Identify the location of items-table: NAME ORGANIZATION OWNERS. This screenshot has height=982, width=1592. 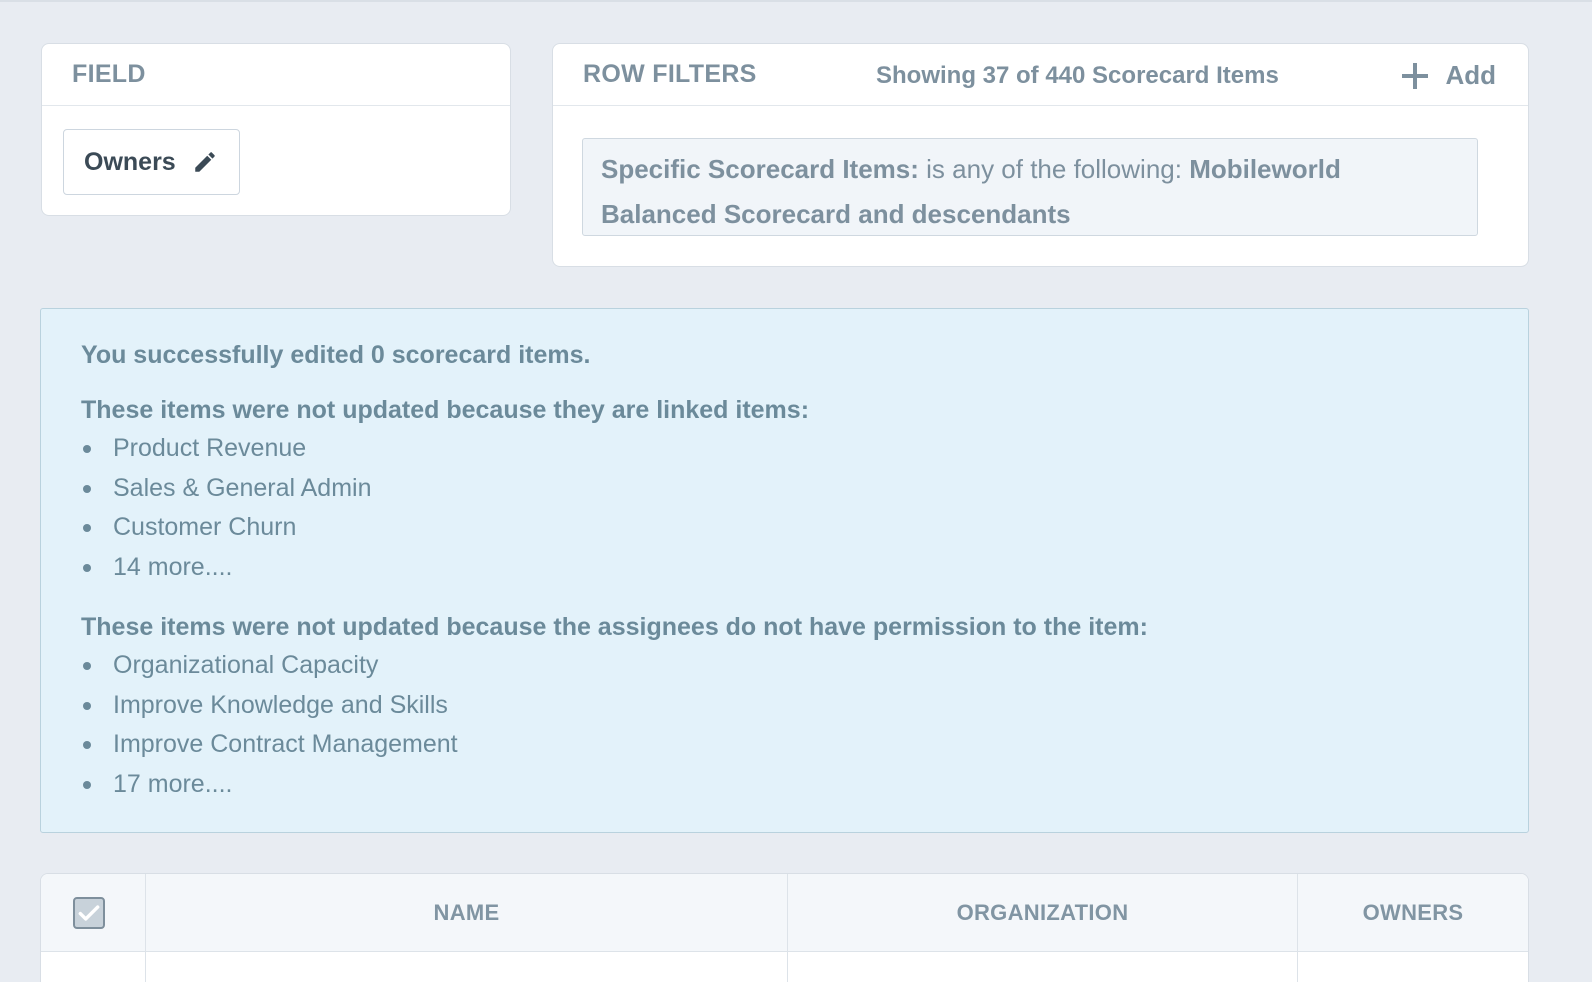
(784, 927).